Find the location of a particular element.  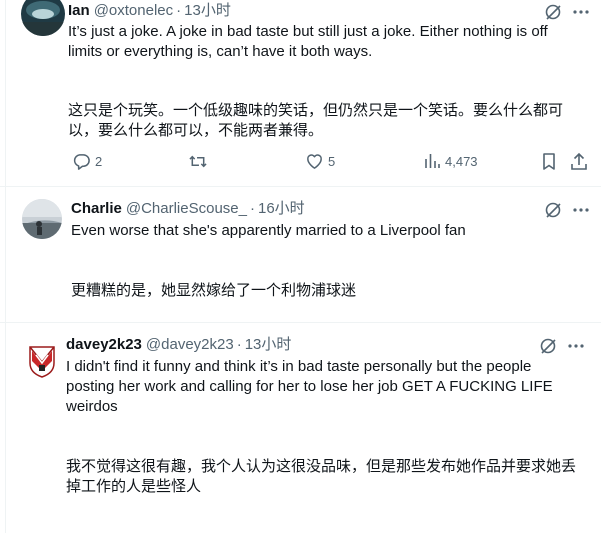

retweet-button is located at coordinates (198, 161).